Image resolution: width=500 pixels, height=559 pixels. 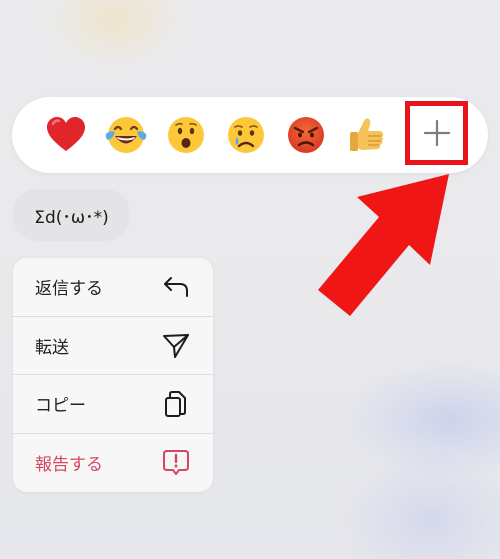 What do you see at coordinates (113, 463) in the screenshot?
I see `menu-item-report: 報告する` at bounding box center [113, 463].